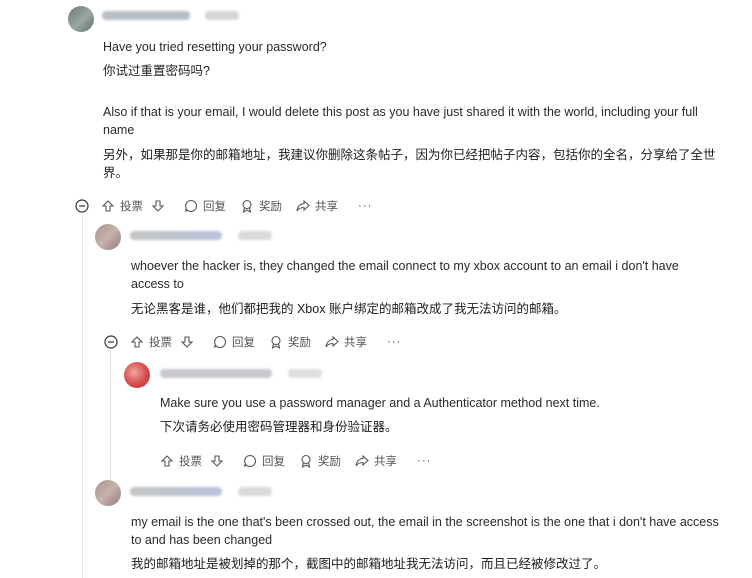 The image size is (752, 578). What do you see at coordinates (156, 71) in the screenshot?
I see `comment-text-zh: 你试过重置密码吗?` at bounding box center [156, 71].